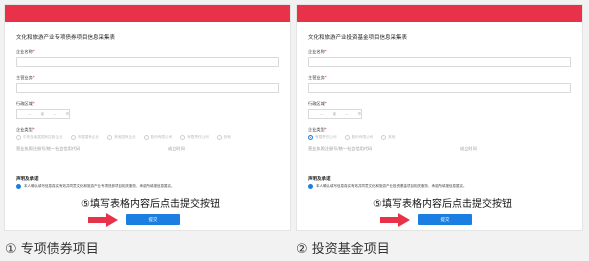  What do you see at coordinates (343, 249) in the screenshot?
I see `caption-fund: ② 投资基金项目` at bounding box center [343, 249].